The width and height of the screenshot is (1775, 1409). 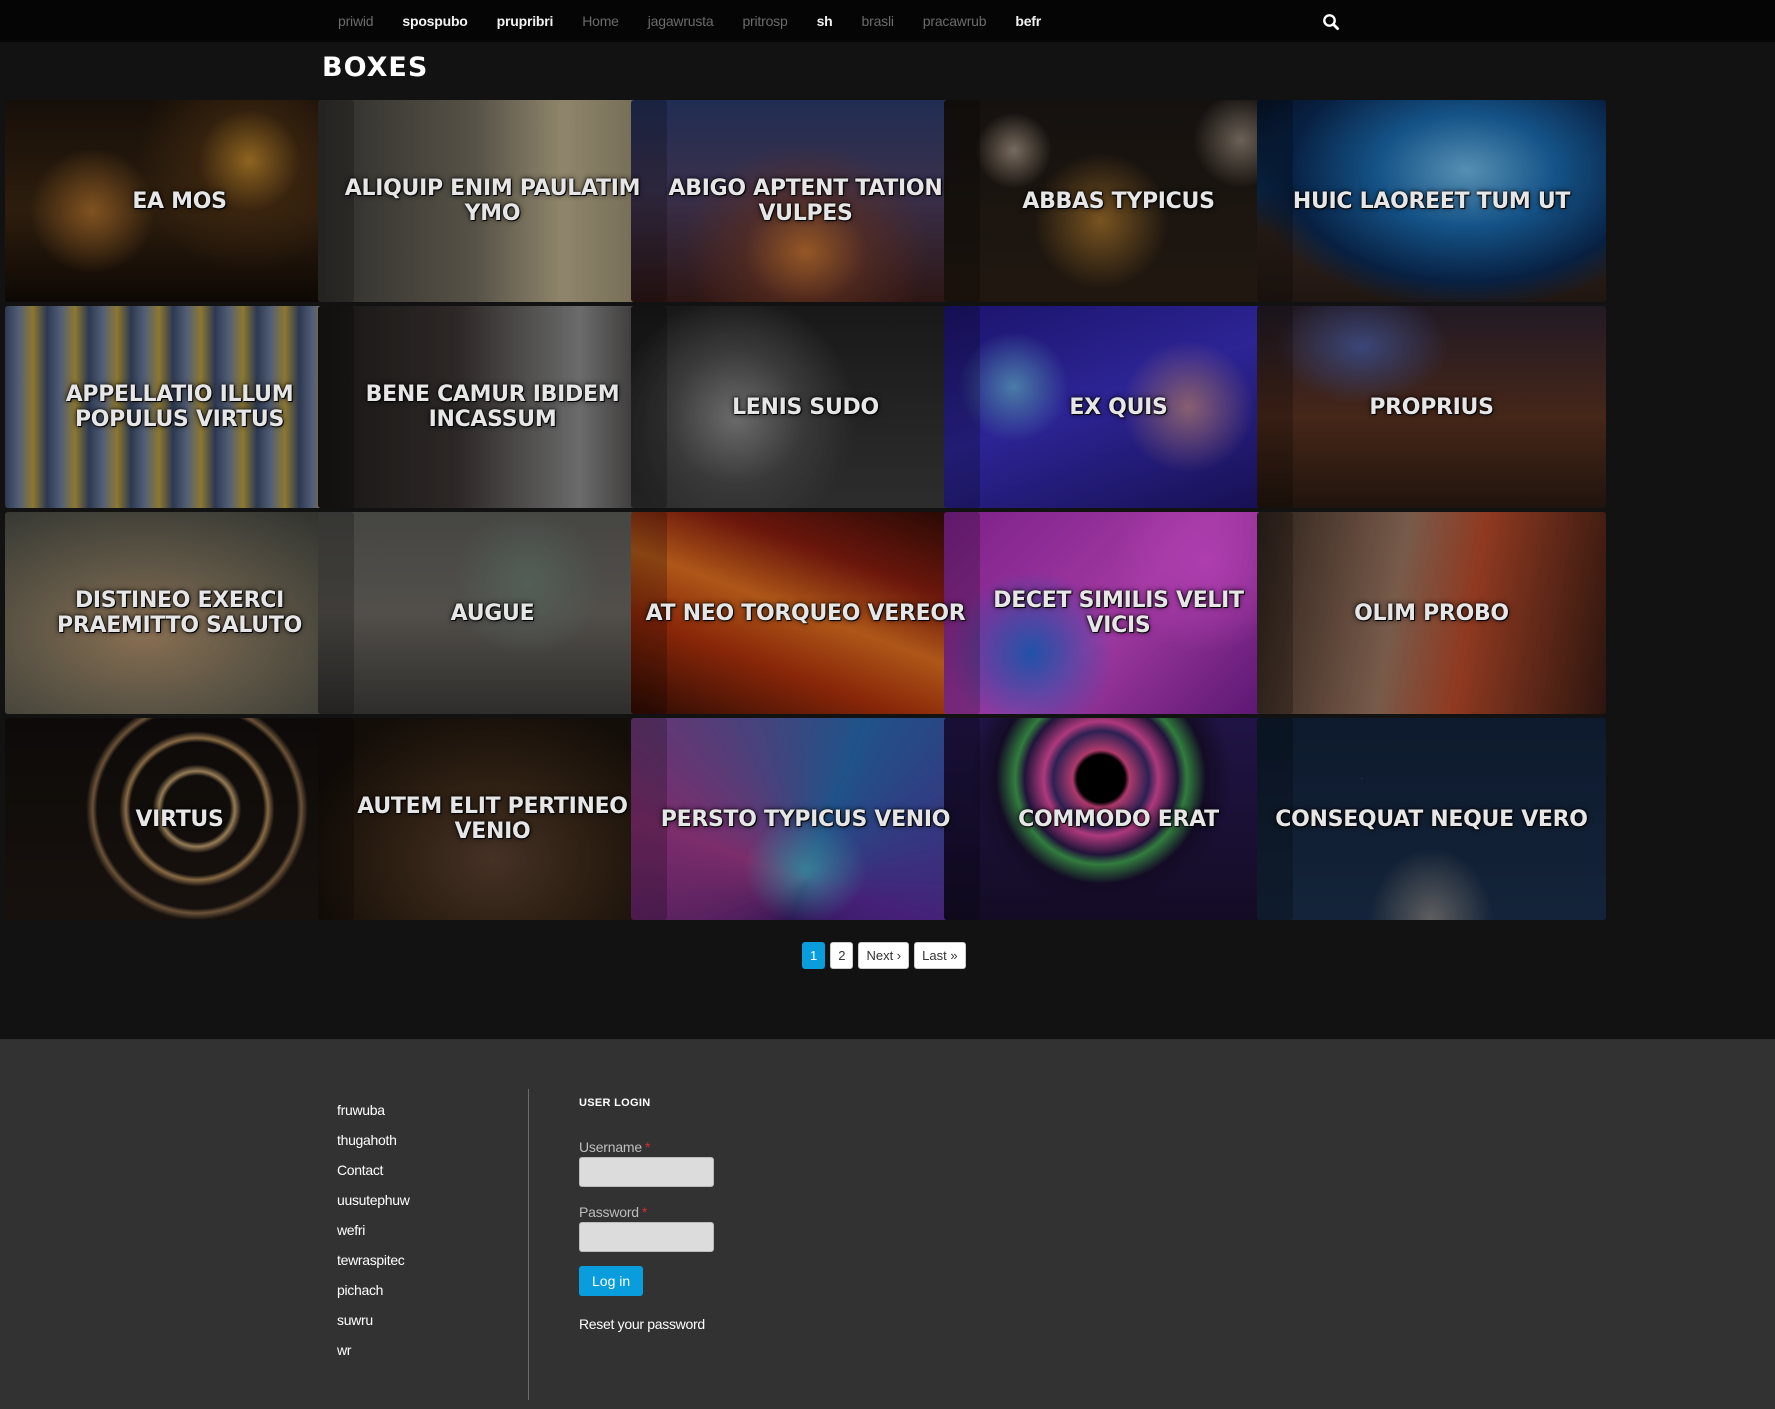 I want to click on box-tile-title: AUGUE, so click(x=492, y=613).